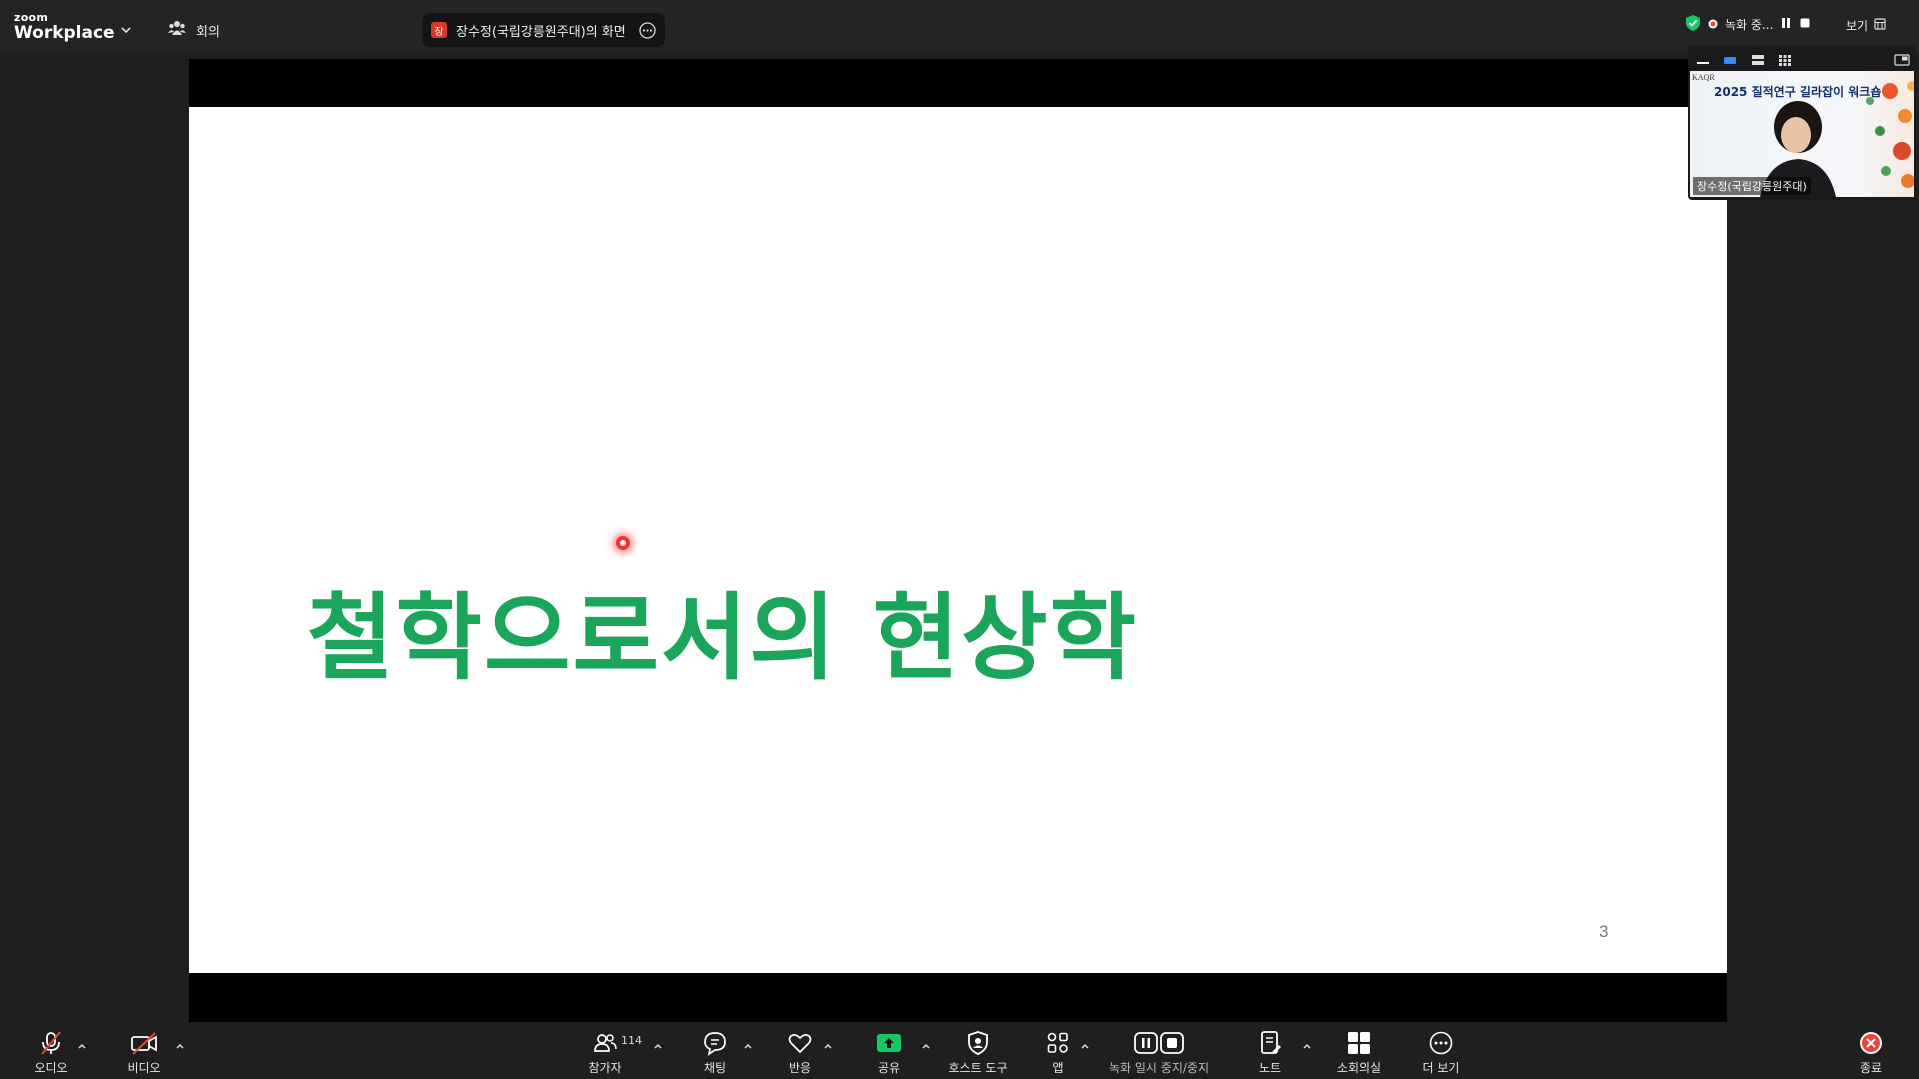  I want to click on thumbnail-view-controls, so click(1802, 57).